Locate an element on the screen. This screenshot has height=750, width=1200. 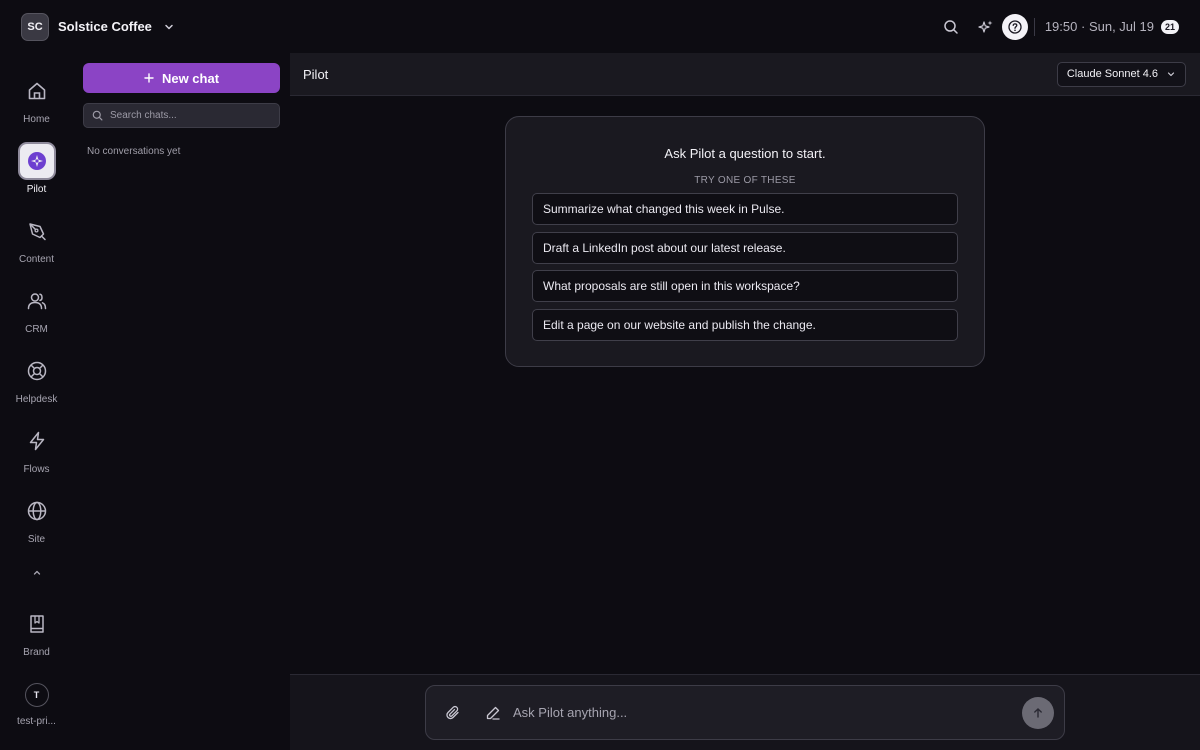
sparkles-icon is located at coordinates (986, 27).